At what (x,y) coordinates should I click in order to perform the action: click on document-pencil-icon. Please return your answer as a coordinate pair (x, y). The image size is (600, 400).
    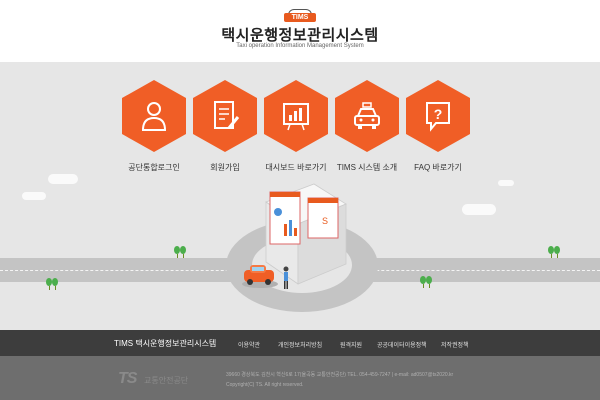
    Looking at the image, I should click on (227, 115).